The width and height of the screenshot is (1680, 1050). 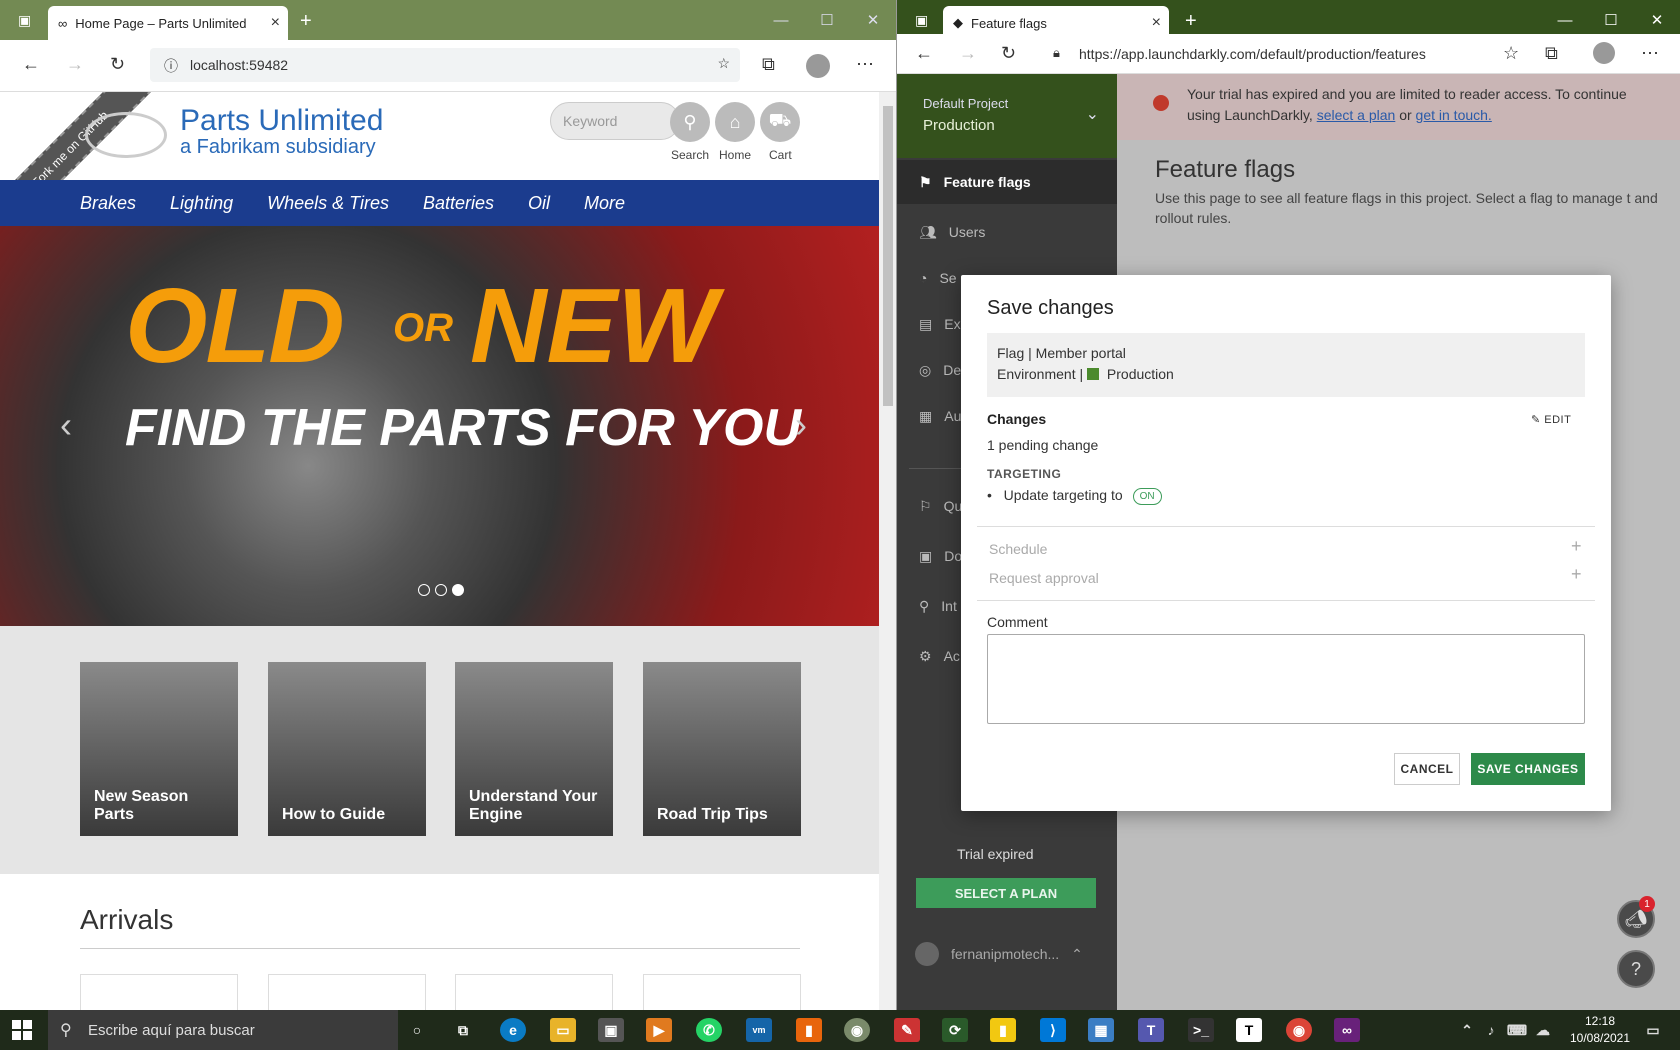 What do you see at coordinates (1007, 182) in the screenshot?
I see `sidebar-item-feature-flags: ⚑ Feature flags` at bounding box center [1007, 182].